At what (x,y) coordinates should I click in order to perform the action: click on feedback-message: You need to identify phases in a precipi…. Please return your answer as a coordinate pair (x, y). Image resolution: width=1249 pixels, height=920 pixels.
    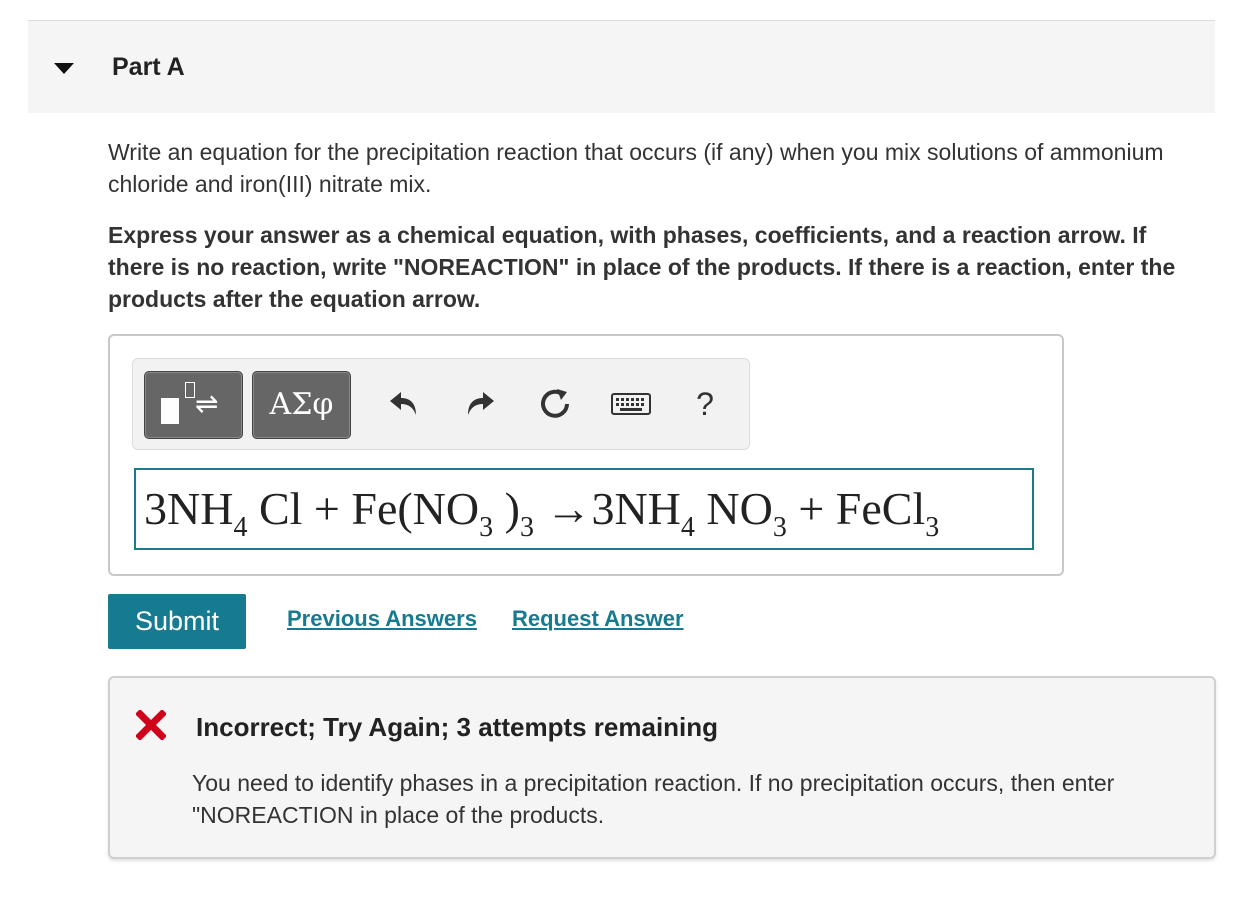
    Looking at the image, I should click on (653, 799).